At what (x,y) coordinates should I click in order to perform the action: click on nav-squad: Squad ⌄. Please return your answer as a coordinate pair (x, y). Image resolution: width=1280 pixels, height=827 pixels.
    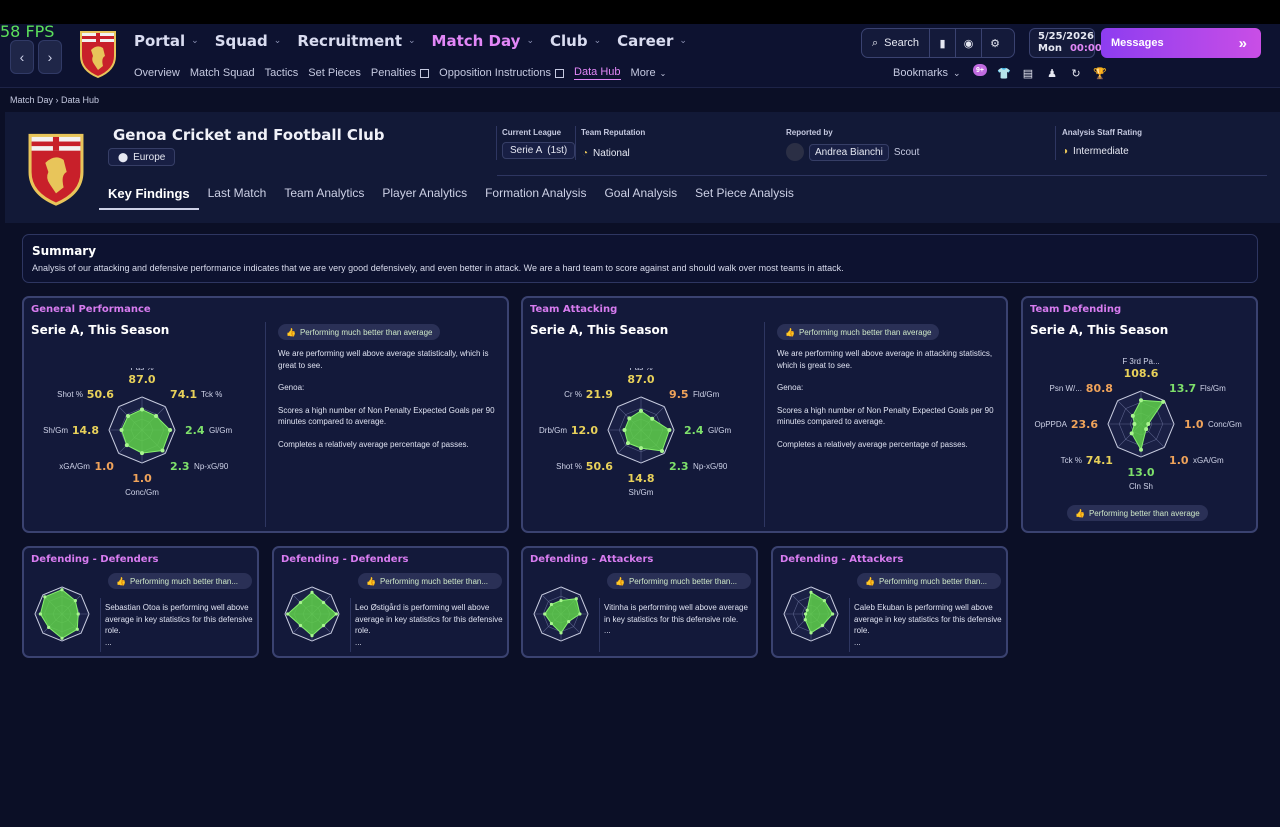
    Looking at the image, I should click on (248, 41).